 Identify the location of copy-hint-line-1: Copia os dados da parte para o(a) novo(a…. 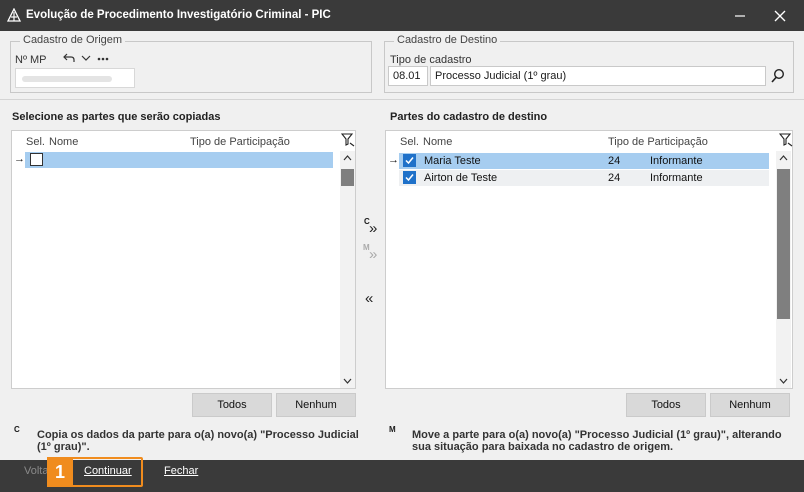
(198, 435).